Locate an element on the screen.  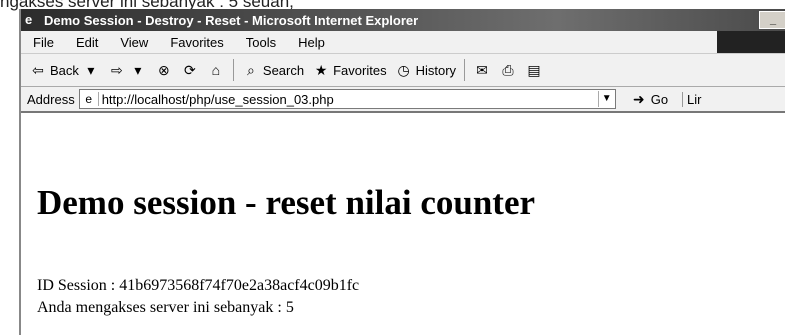
history-icon: ◷ is located at coordinates (403, 70).